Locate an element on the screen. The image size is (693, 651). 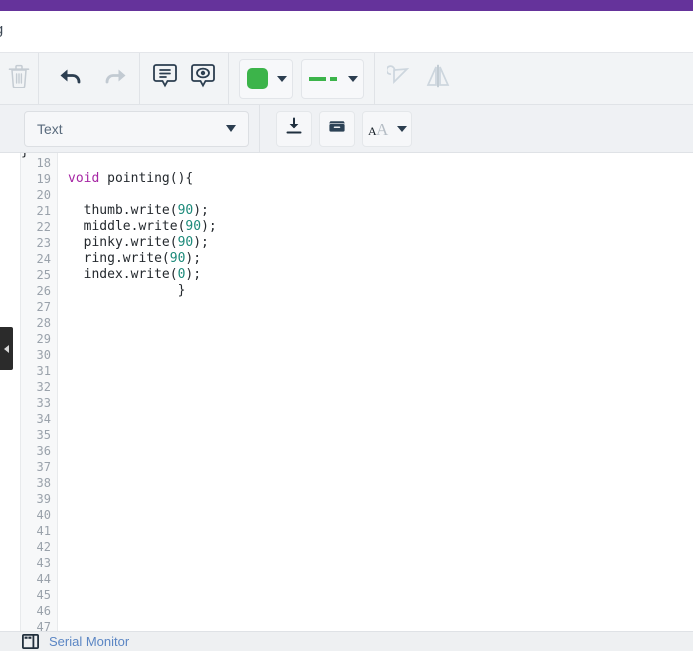
font-size-button: A A is located at coordinates (387, 128).